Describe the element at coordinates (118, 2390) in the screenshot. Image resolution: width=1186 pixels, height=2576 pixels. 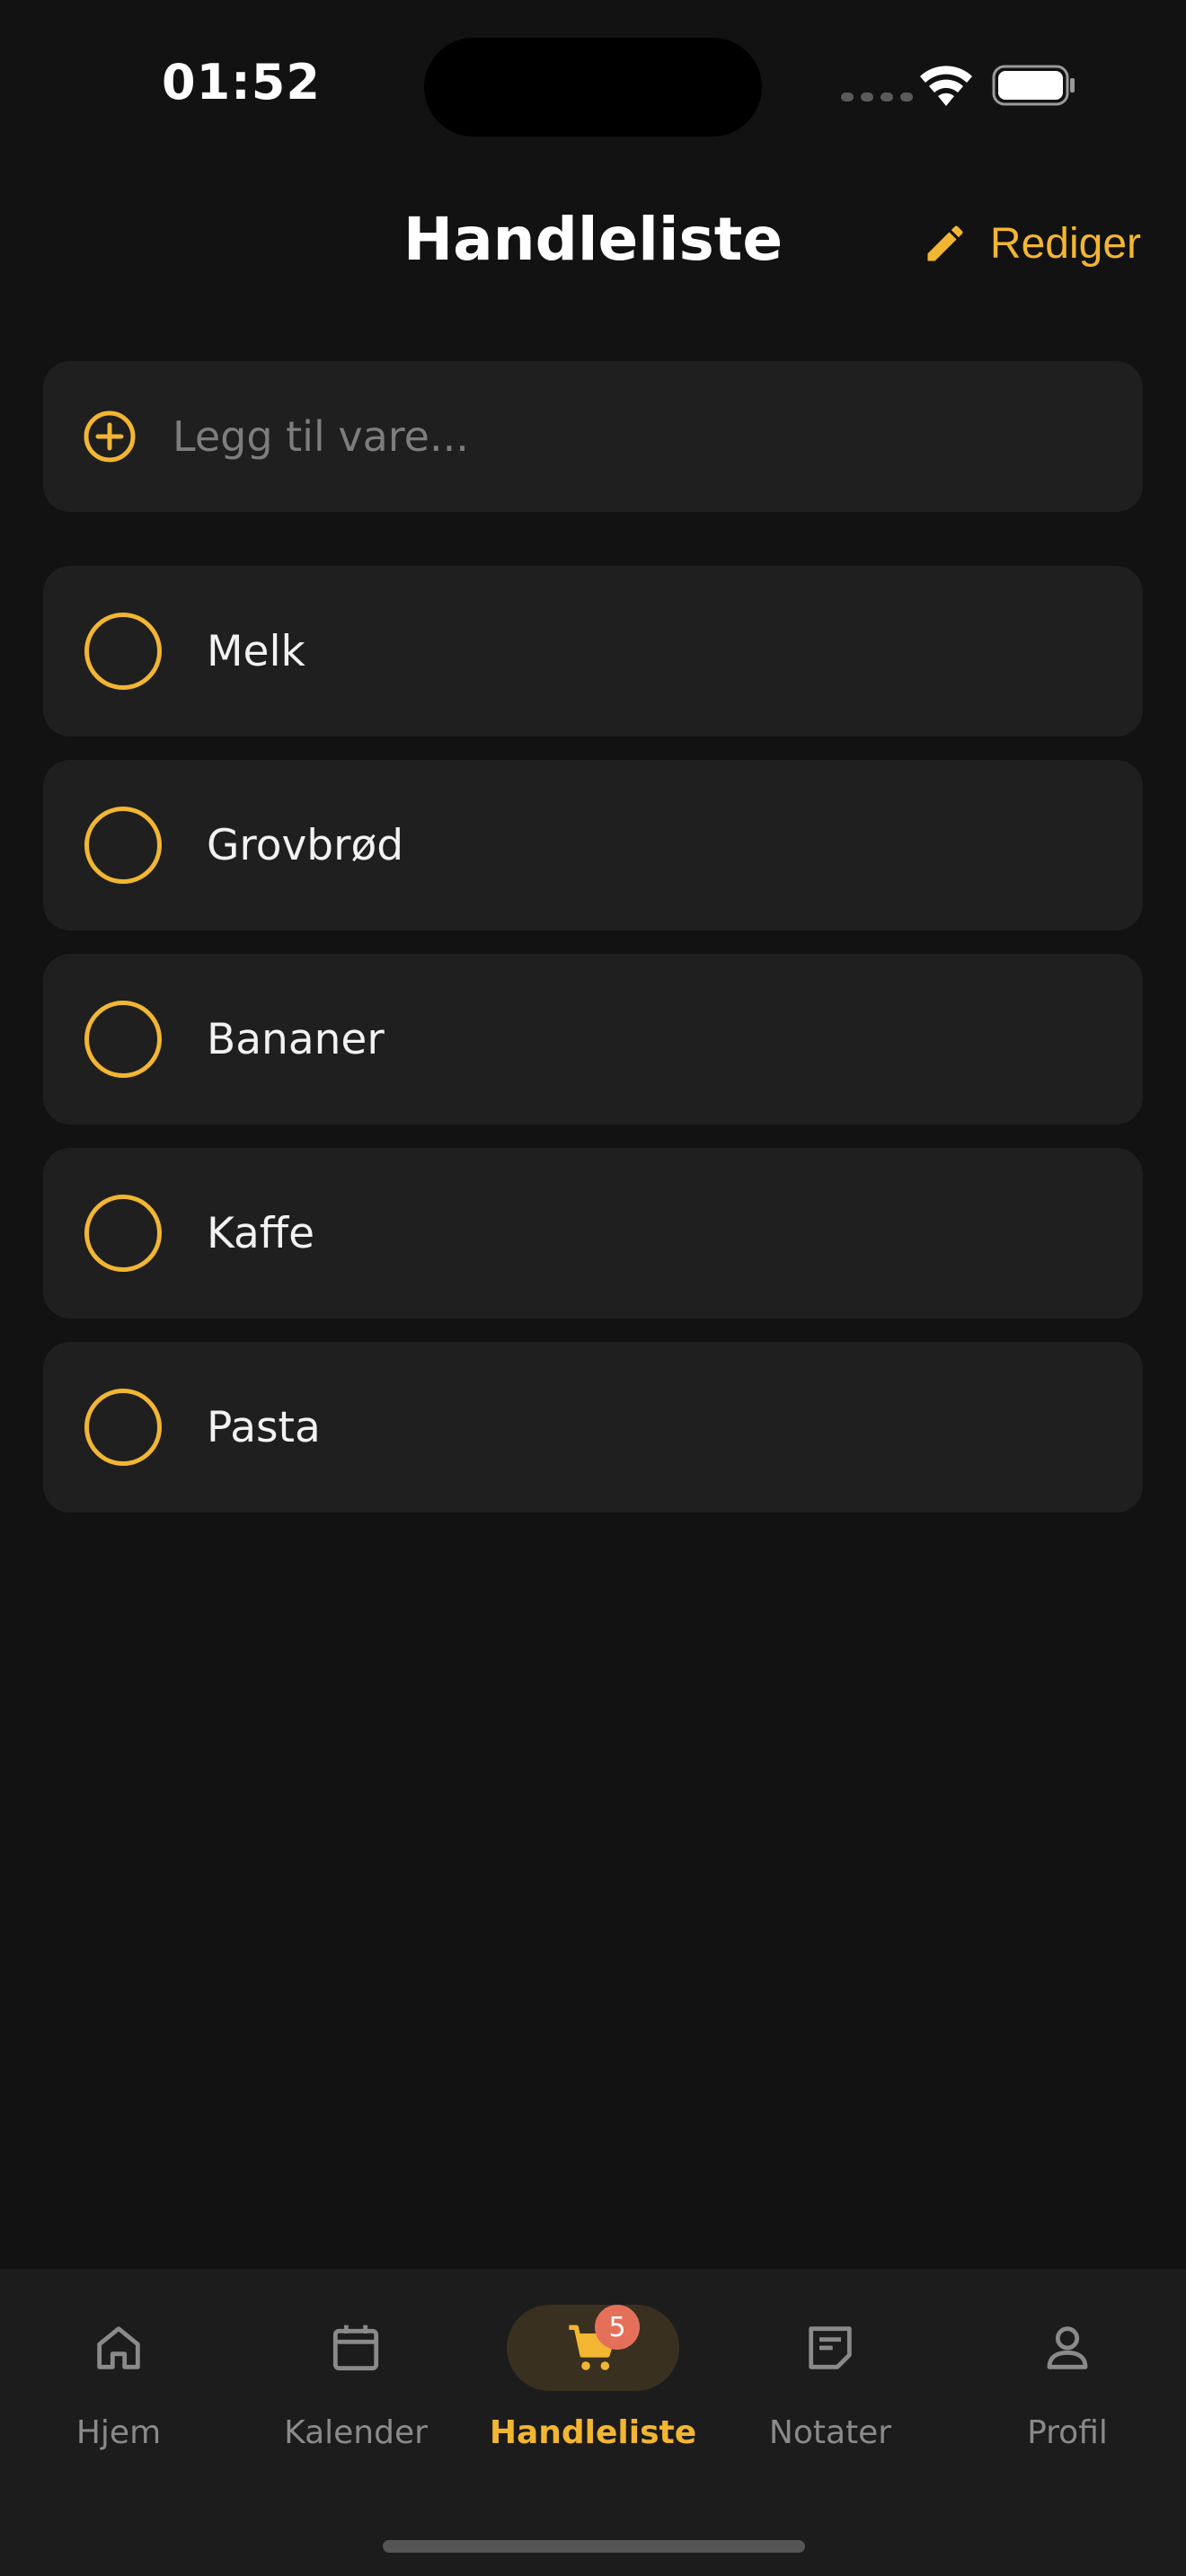
I see `tab-home: Hjem` at that location.